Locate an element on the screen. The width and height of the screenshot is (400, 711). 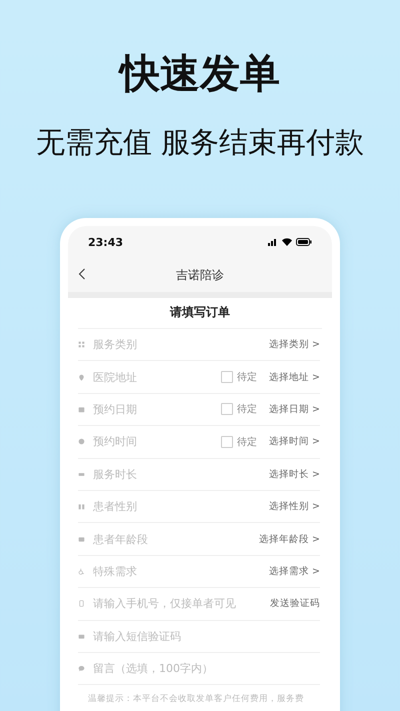
battery-icon is located at coordinates (304, 242).